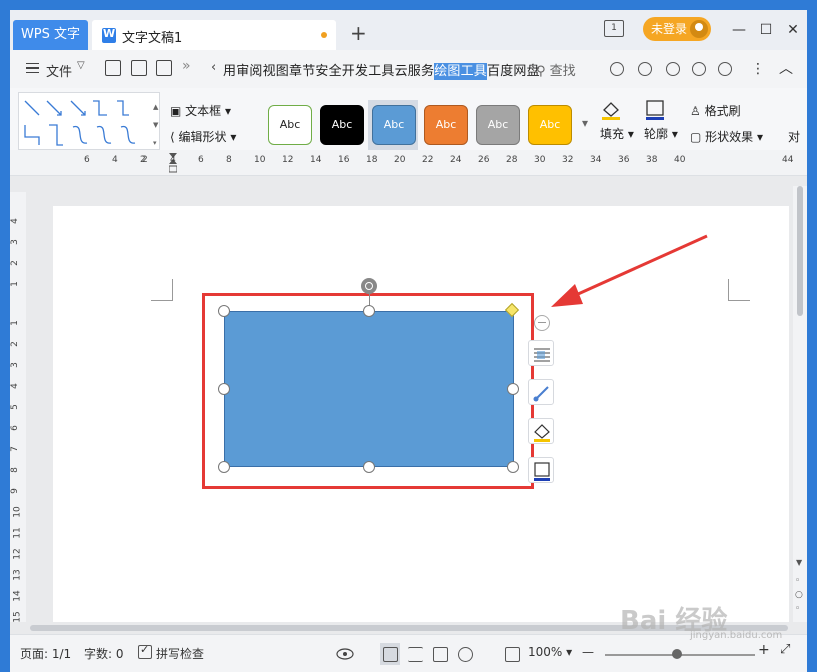  I want to click on web-view-icon, so click(465, 654).